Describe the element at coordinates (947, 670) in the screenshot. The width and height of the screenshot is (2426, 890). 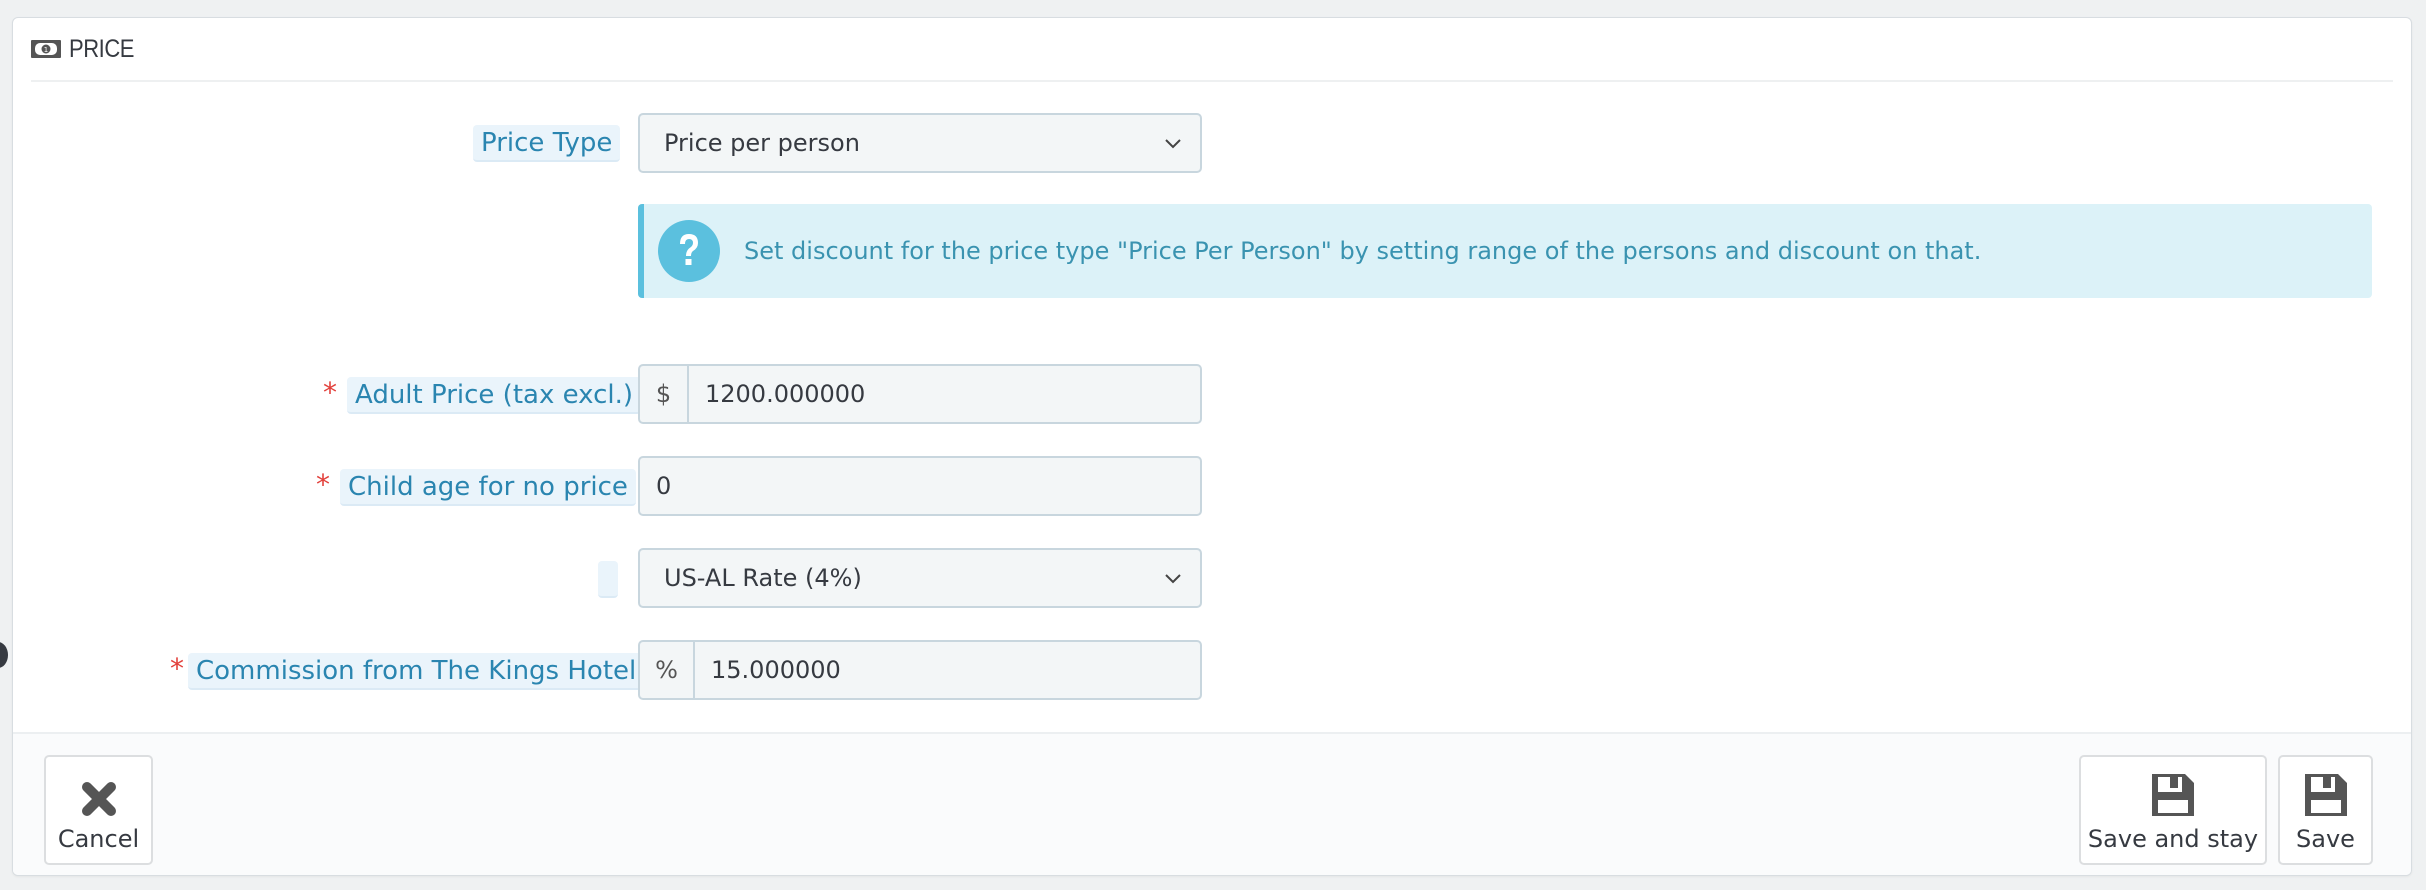
I see `commission-input: 15.000000` at that location.